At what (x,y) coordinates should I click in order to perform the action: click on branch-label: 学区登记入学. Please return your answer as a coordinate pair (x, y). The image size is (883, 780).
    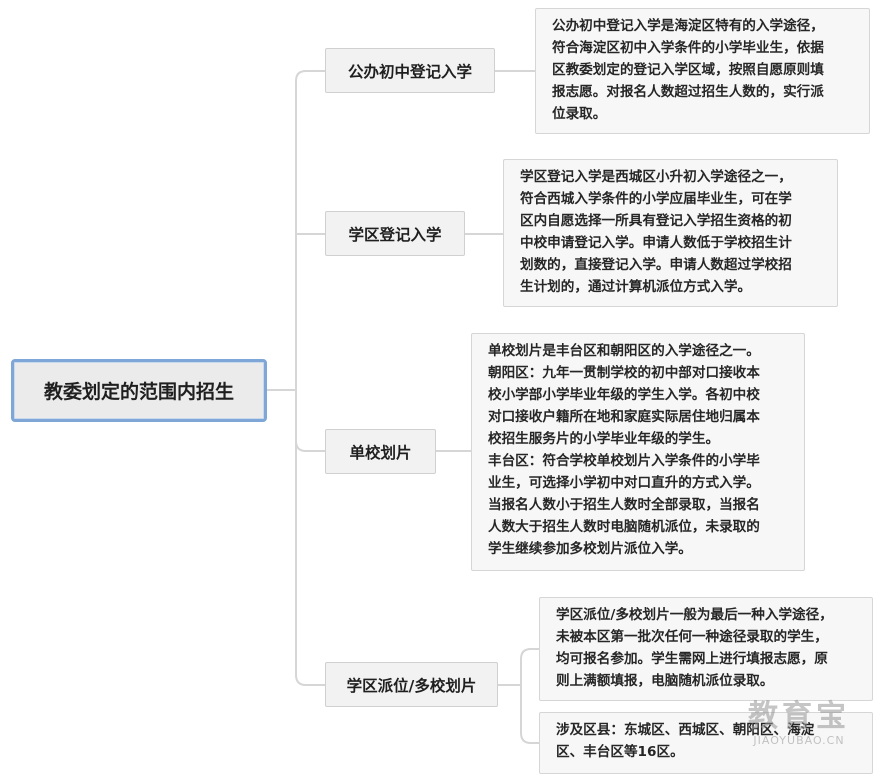
    Looking at the image, I should click on (395, 234).